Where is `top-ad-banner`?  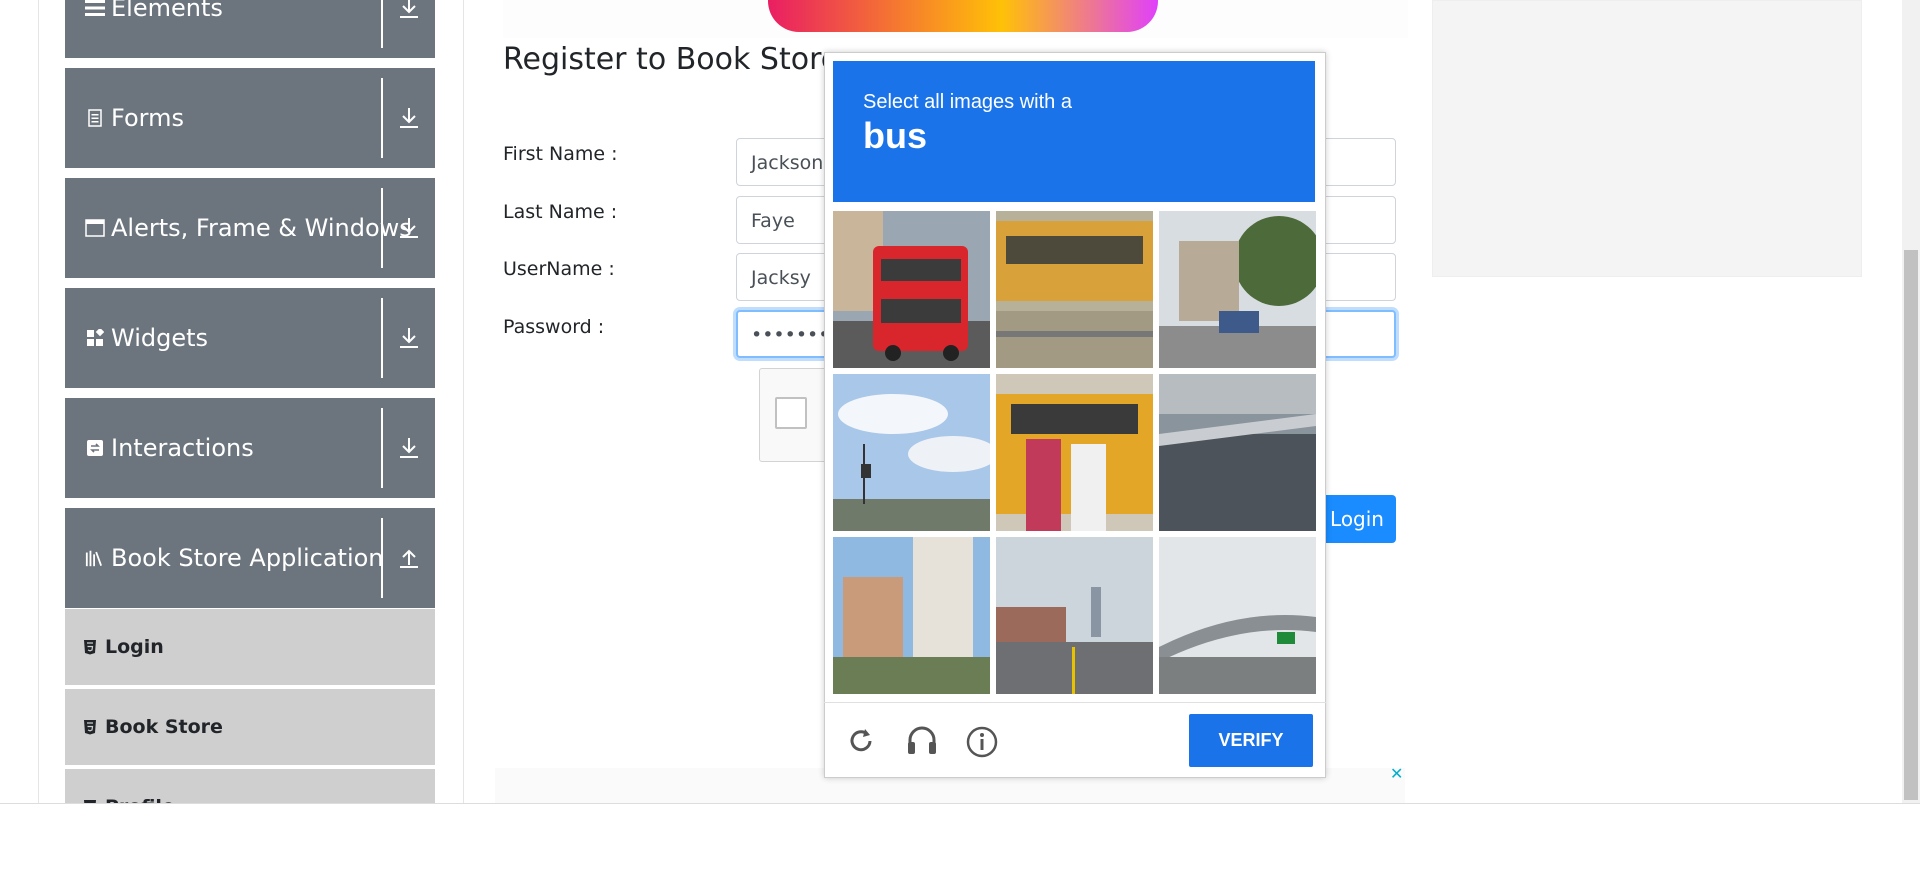 top-ad-banner is located at coordinates (955, 19).